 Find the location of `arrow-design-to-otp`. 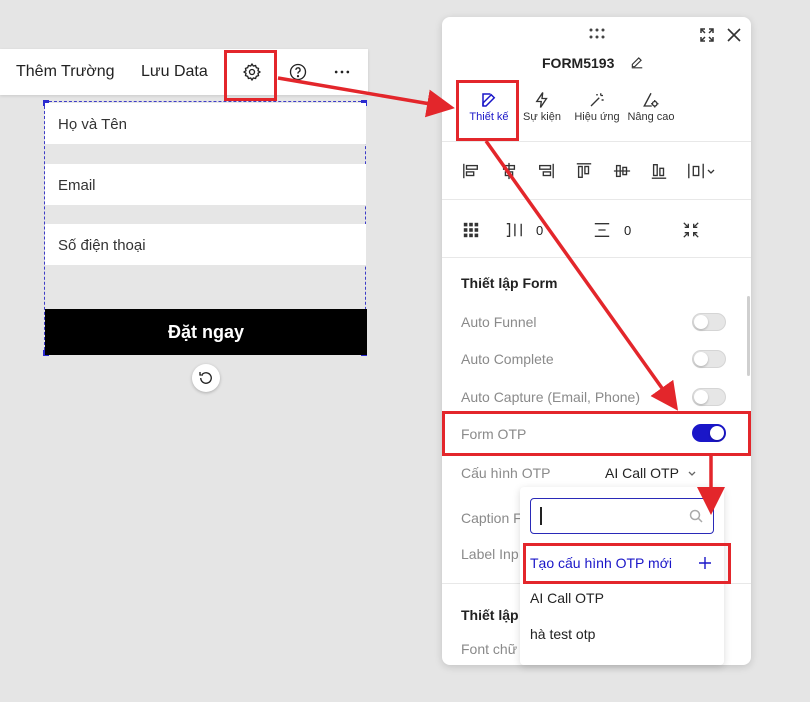

arrow-design-to-otp is located at coordinates (581, 275).